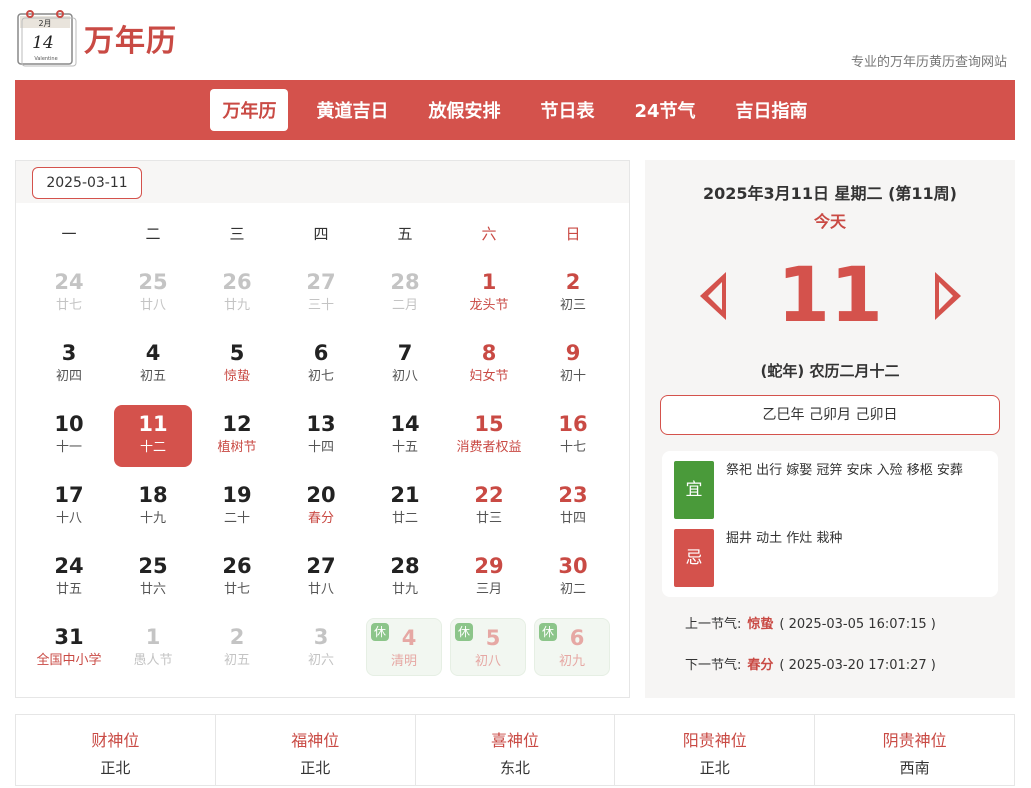  Describe the element at coordinates (69, 294) in the screenshot. I see `calendar-day: 24 廿七` at that location.